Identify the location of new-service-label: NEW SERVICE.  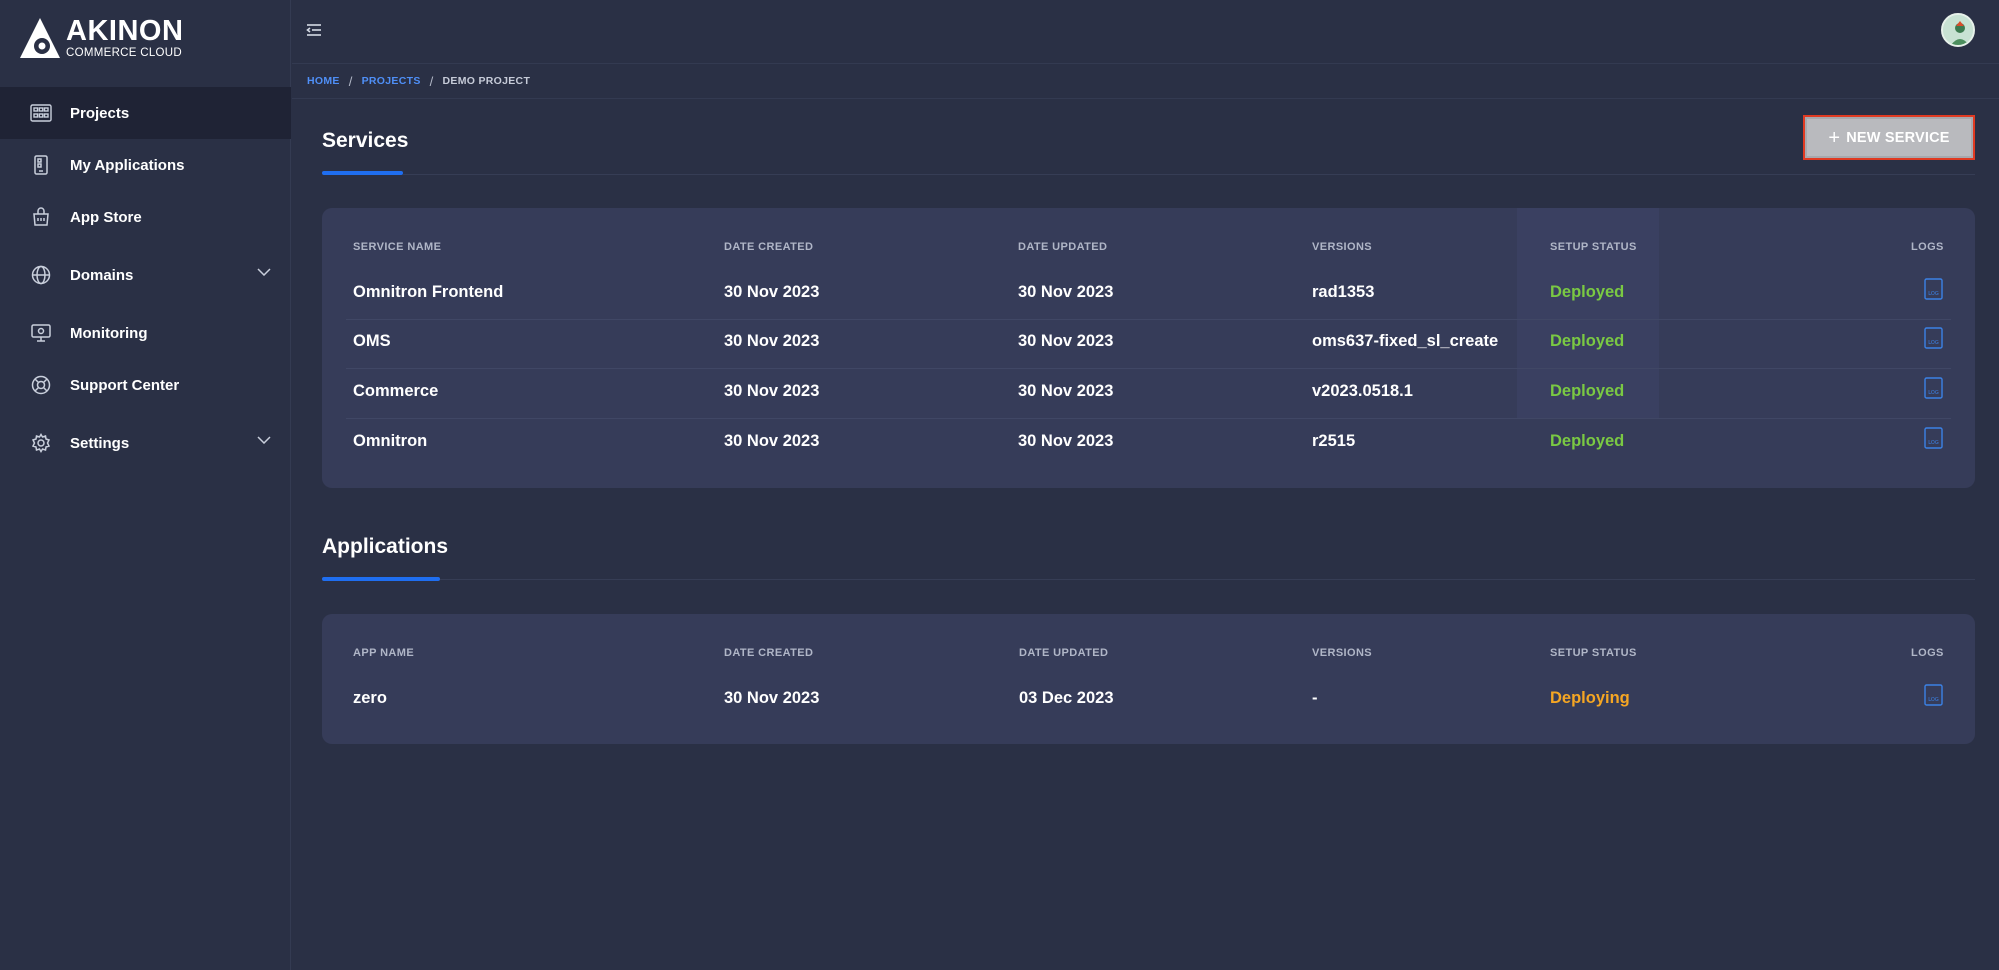
(1898, 137).